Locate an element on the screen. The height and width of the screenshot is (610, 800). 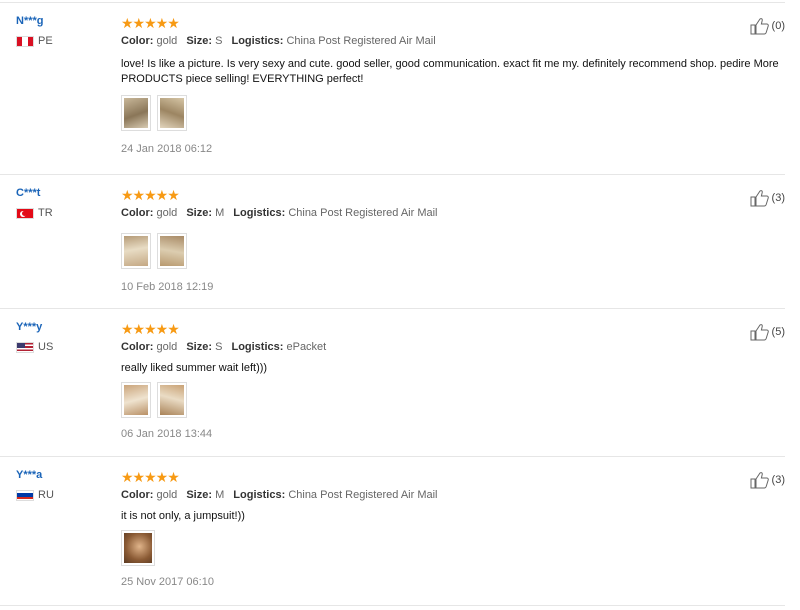
reviewer-info: C***t TR is located at coordinates (34, 203).